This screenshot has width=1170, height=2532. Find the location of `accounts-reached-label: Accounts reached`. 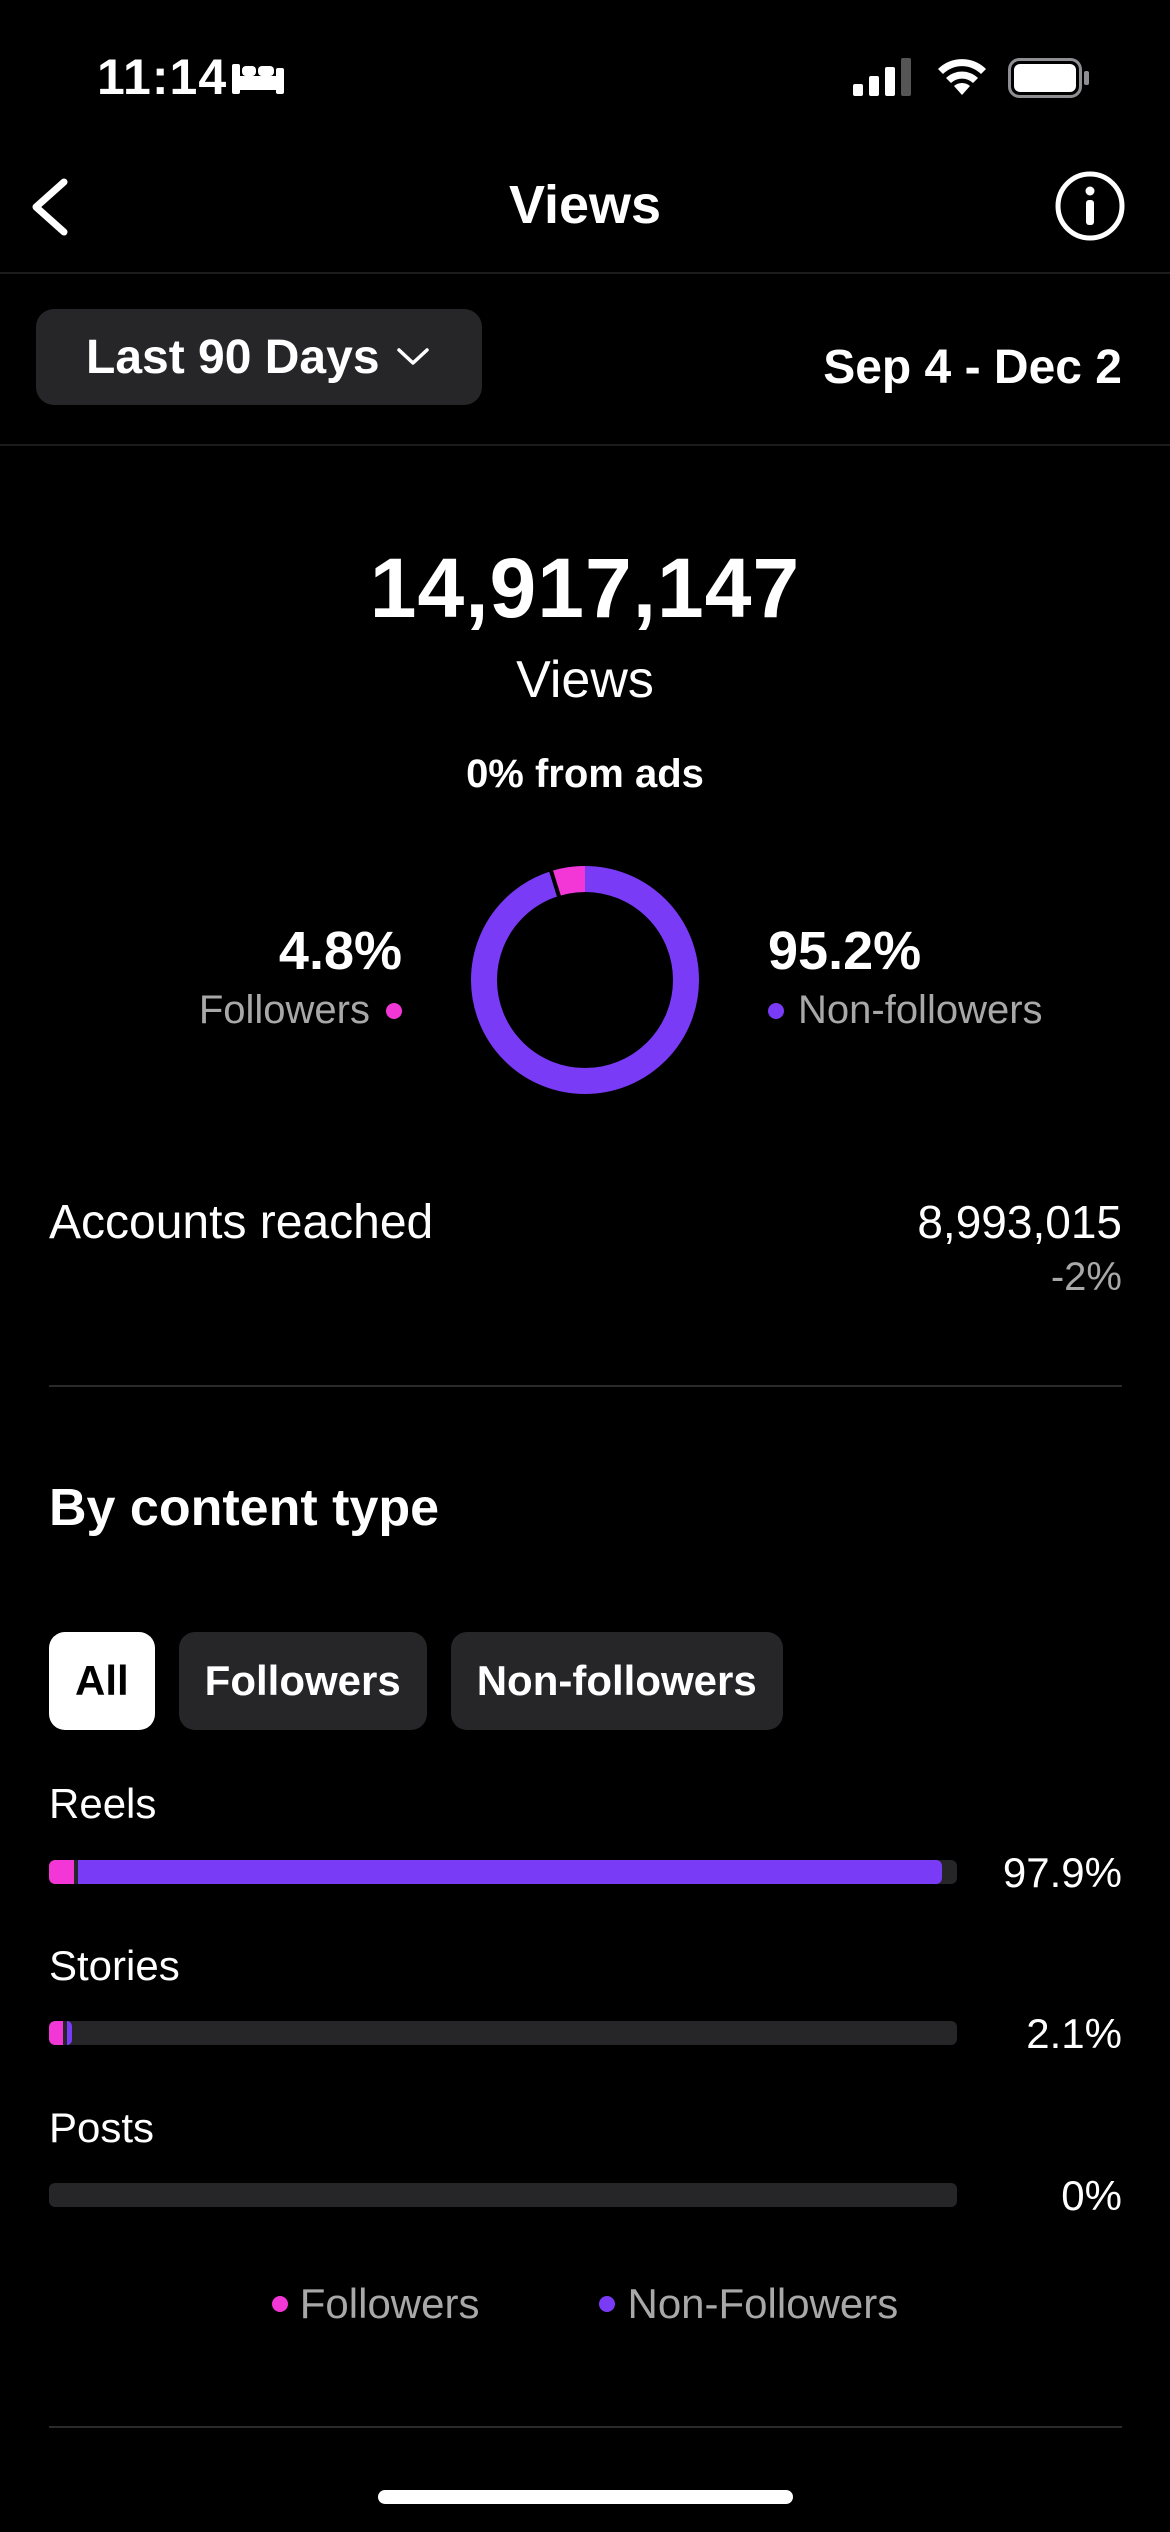

accounts-reached-label: Accounts reached is located at coordinates (241, 1222).